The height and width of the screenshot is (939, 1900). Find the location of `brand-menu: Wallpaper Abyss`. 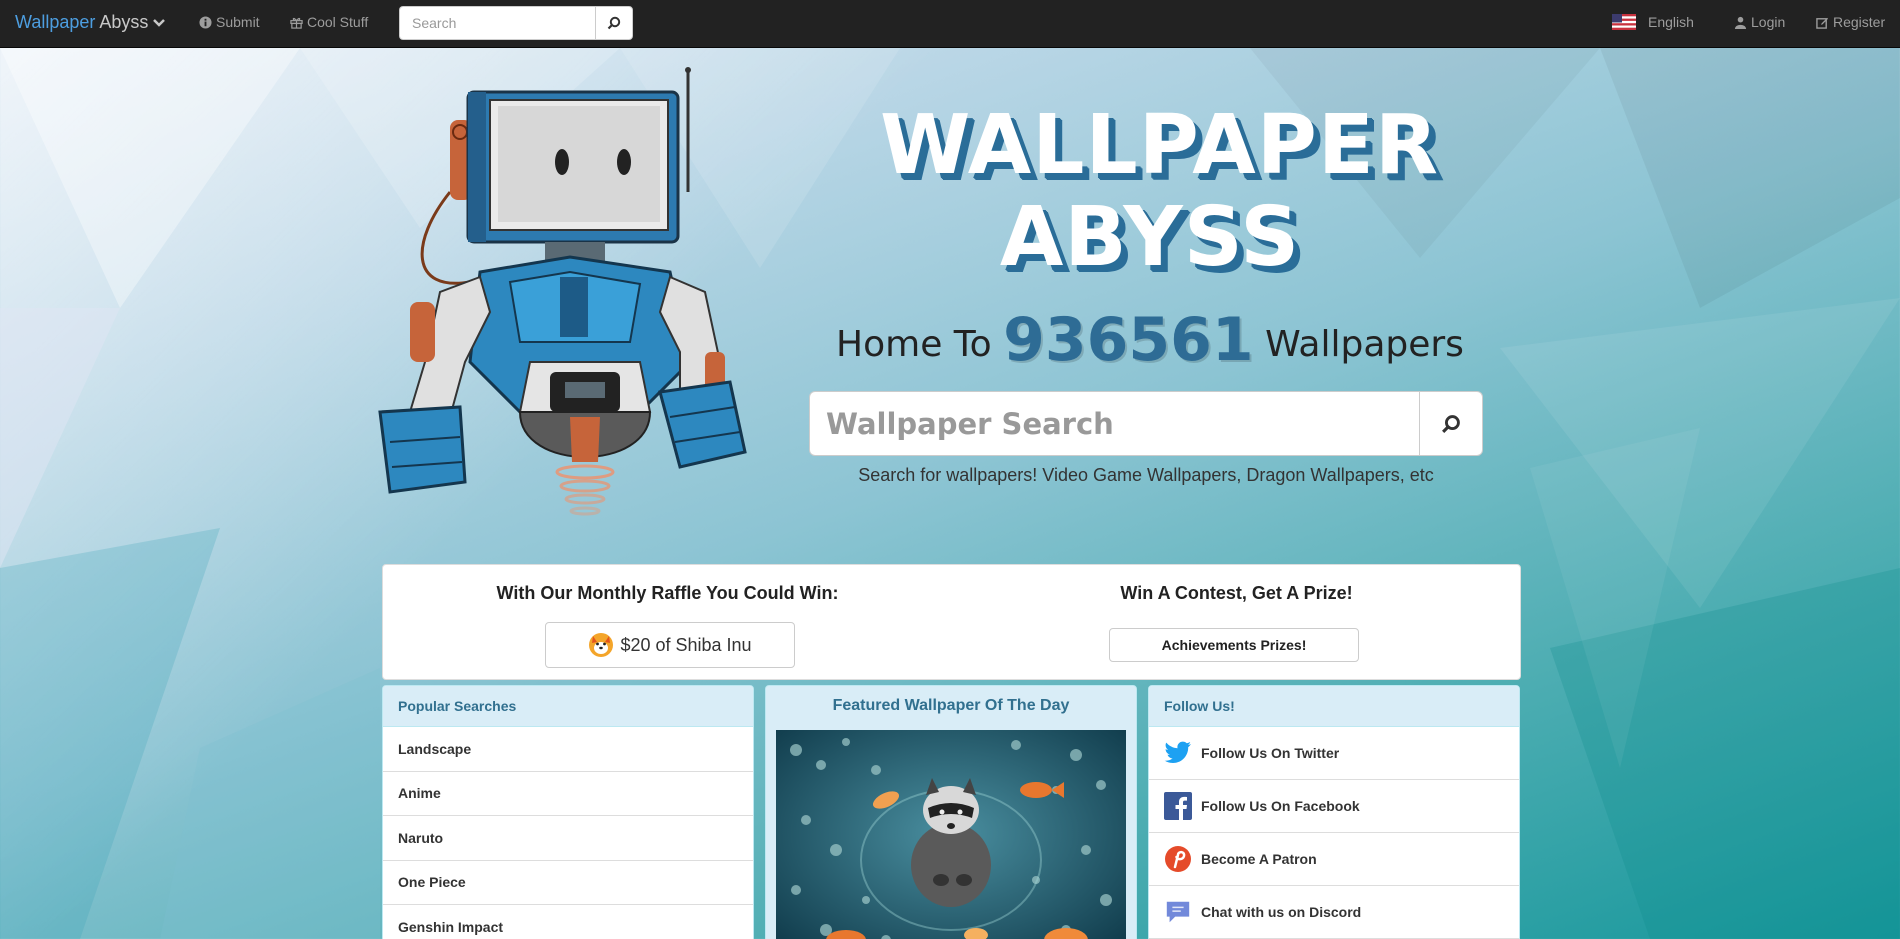

brand-menu: Wallpaper Abyss is located at coordinates (90, 22).